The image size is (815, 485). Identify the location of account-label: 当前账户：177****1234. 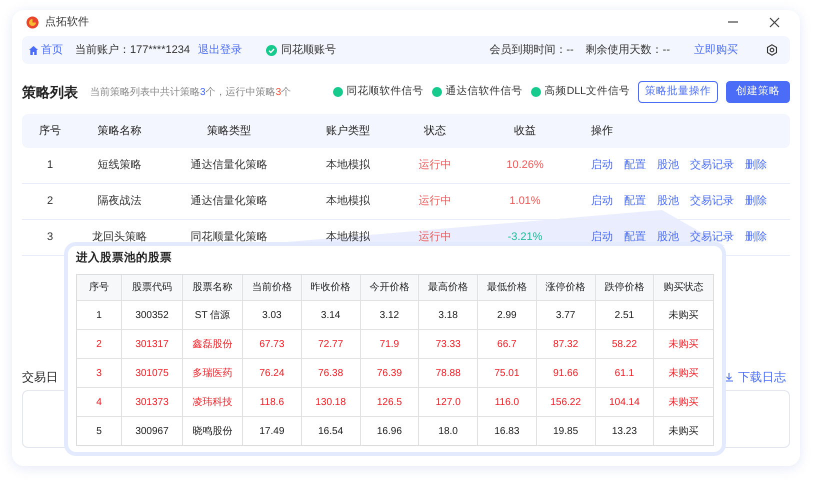
(132, 50).